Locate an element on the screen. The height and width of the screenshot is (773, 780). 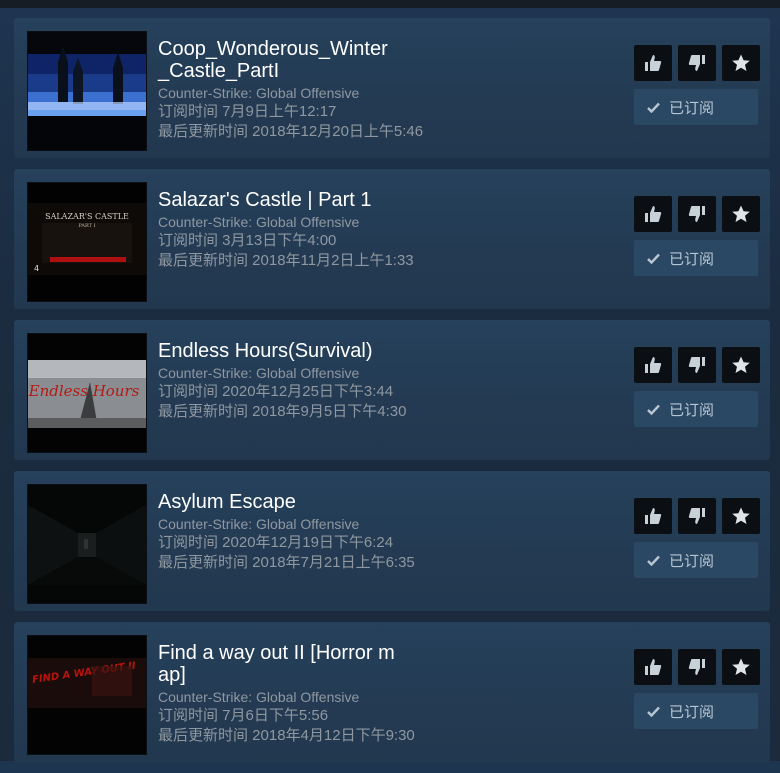
item-updated-time: 最后更新时间 2018年7月21日上午6:35 is located at coordinates (286, 562).